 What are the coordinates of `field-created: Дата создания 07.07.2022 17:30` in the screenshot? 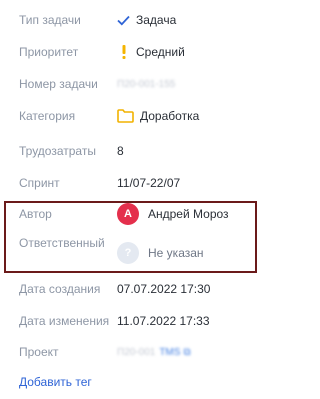 It's located at (129, 289).